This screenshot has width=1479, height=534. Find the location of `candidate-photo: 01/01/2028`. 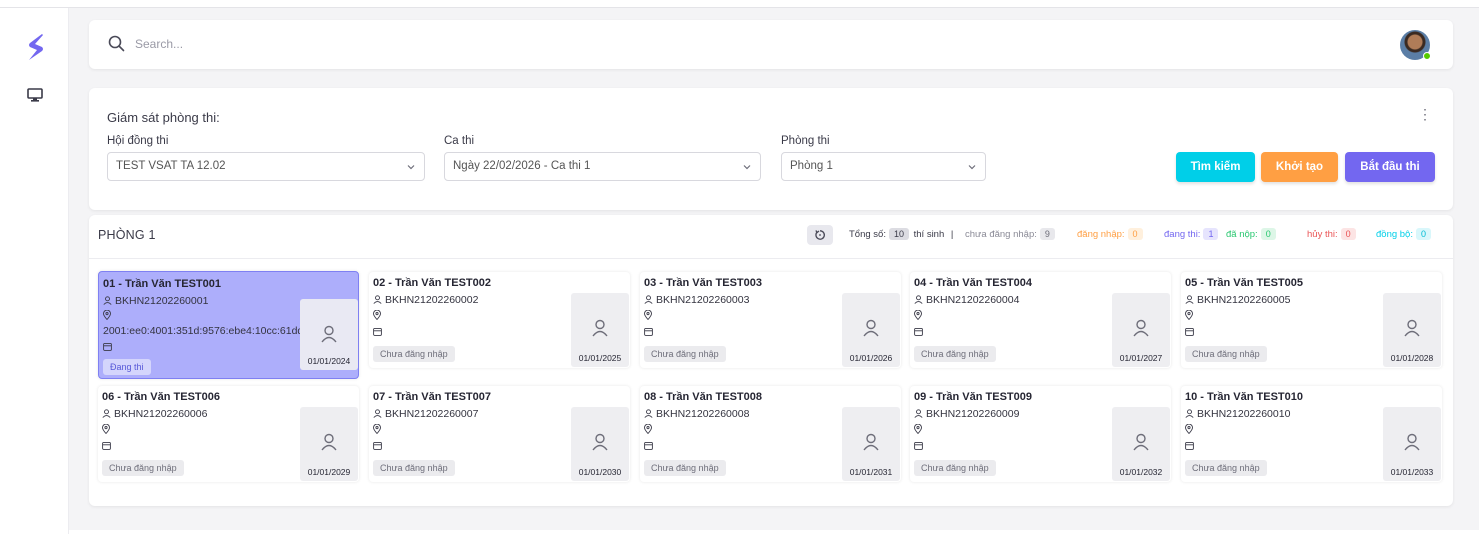

candidate-photo: 01/01/2028 is located at coordinates (1412, 330).